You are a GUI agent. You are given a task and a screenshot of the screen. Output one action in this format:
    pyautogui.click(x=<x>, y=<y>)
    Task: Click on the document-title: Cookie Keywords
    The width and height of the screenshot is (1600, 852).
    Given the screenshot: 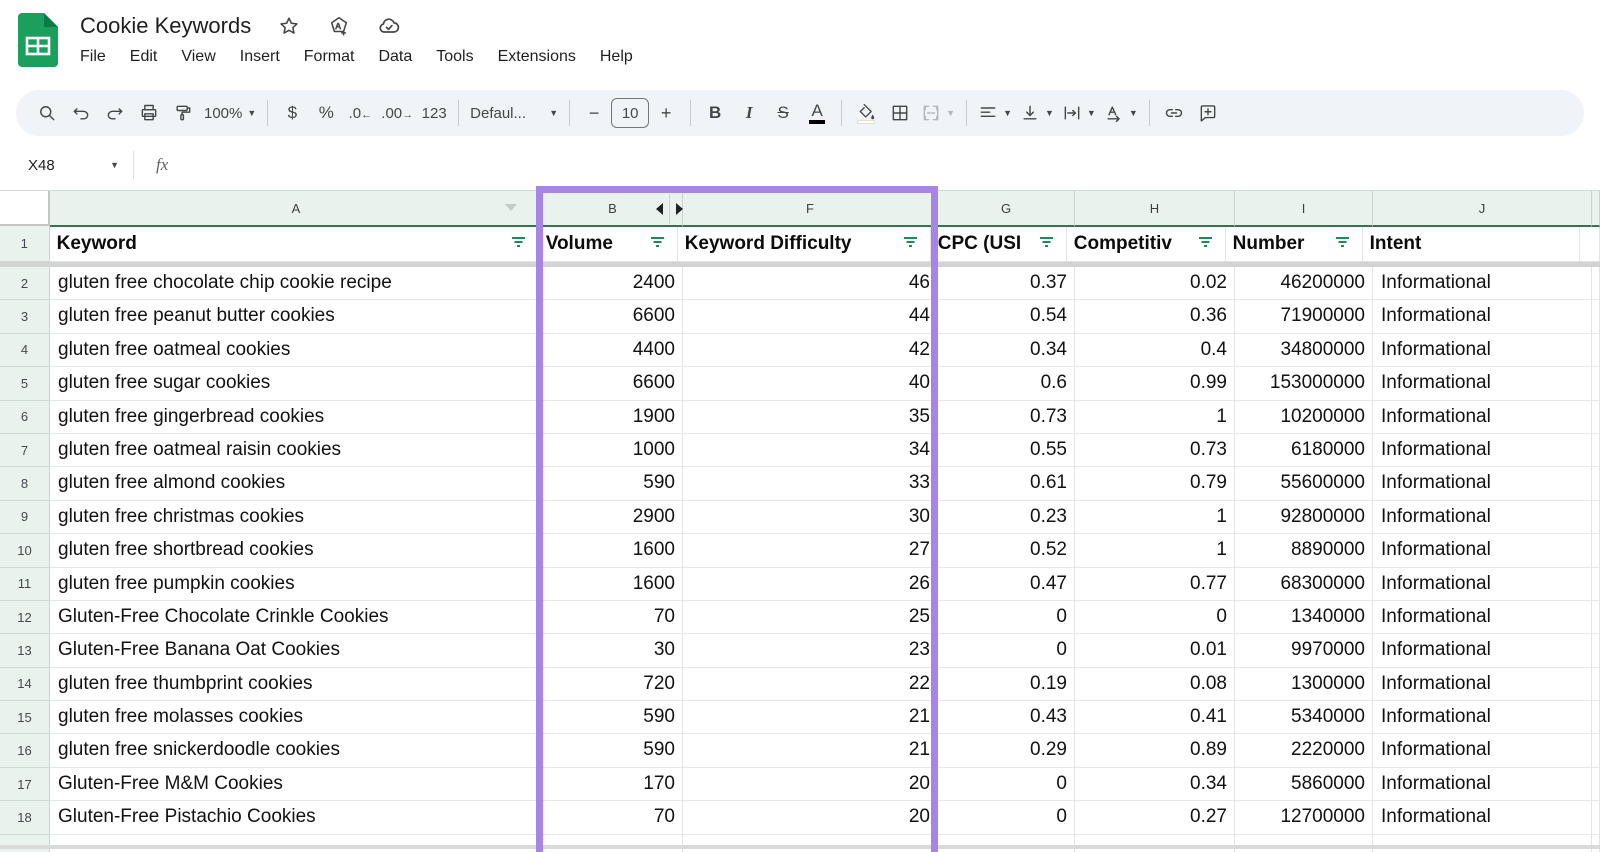 What is the action you would take?
    pyautogui.click(x=165, y=26)
    